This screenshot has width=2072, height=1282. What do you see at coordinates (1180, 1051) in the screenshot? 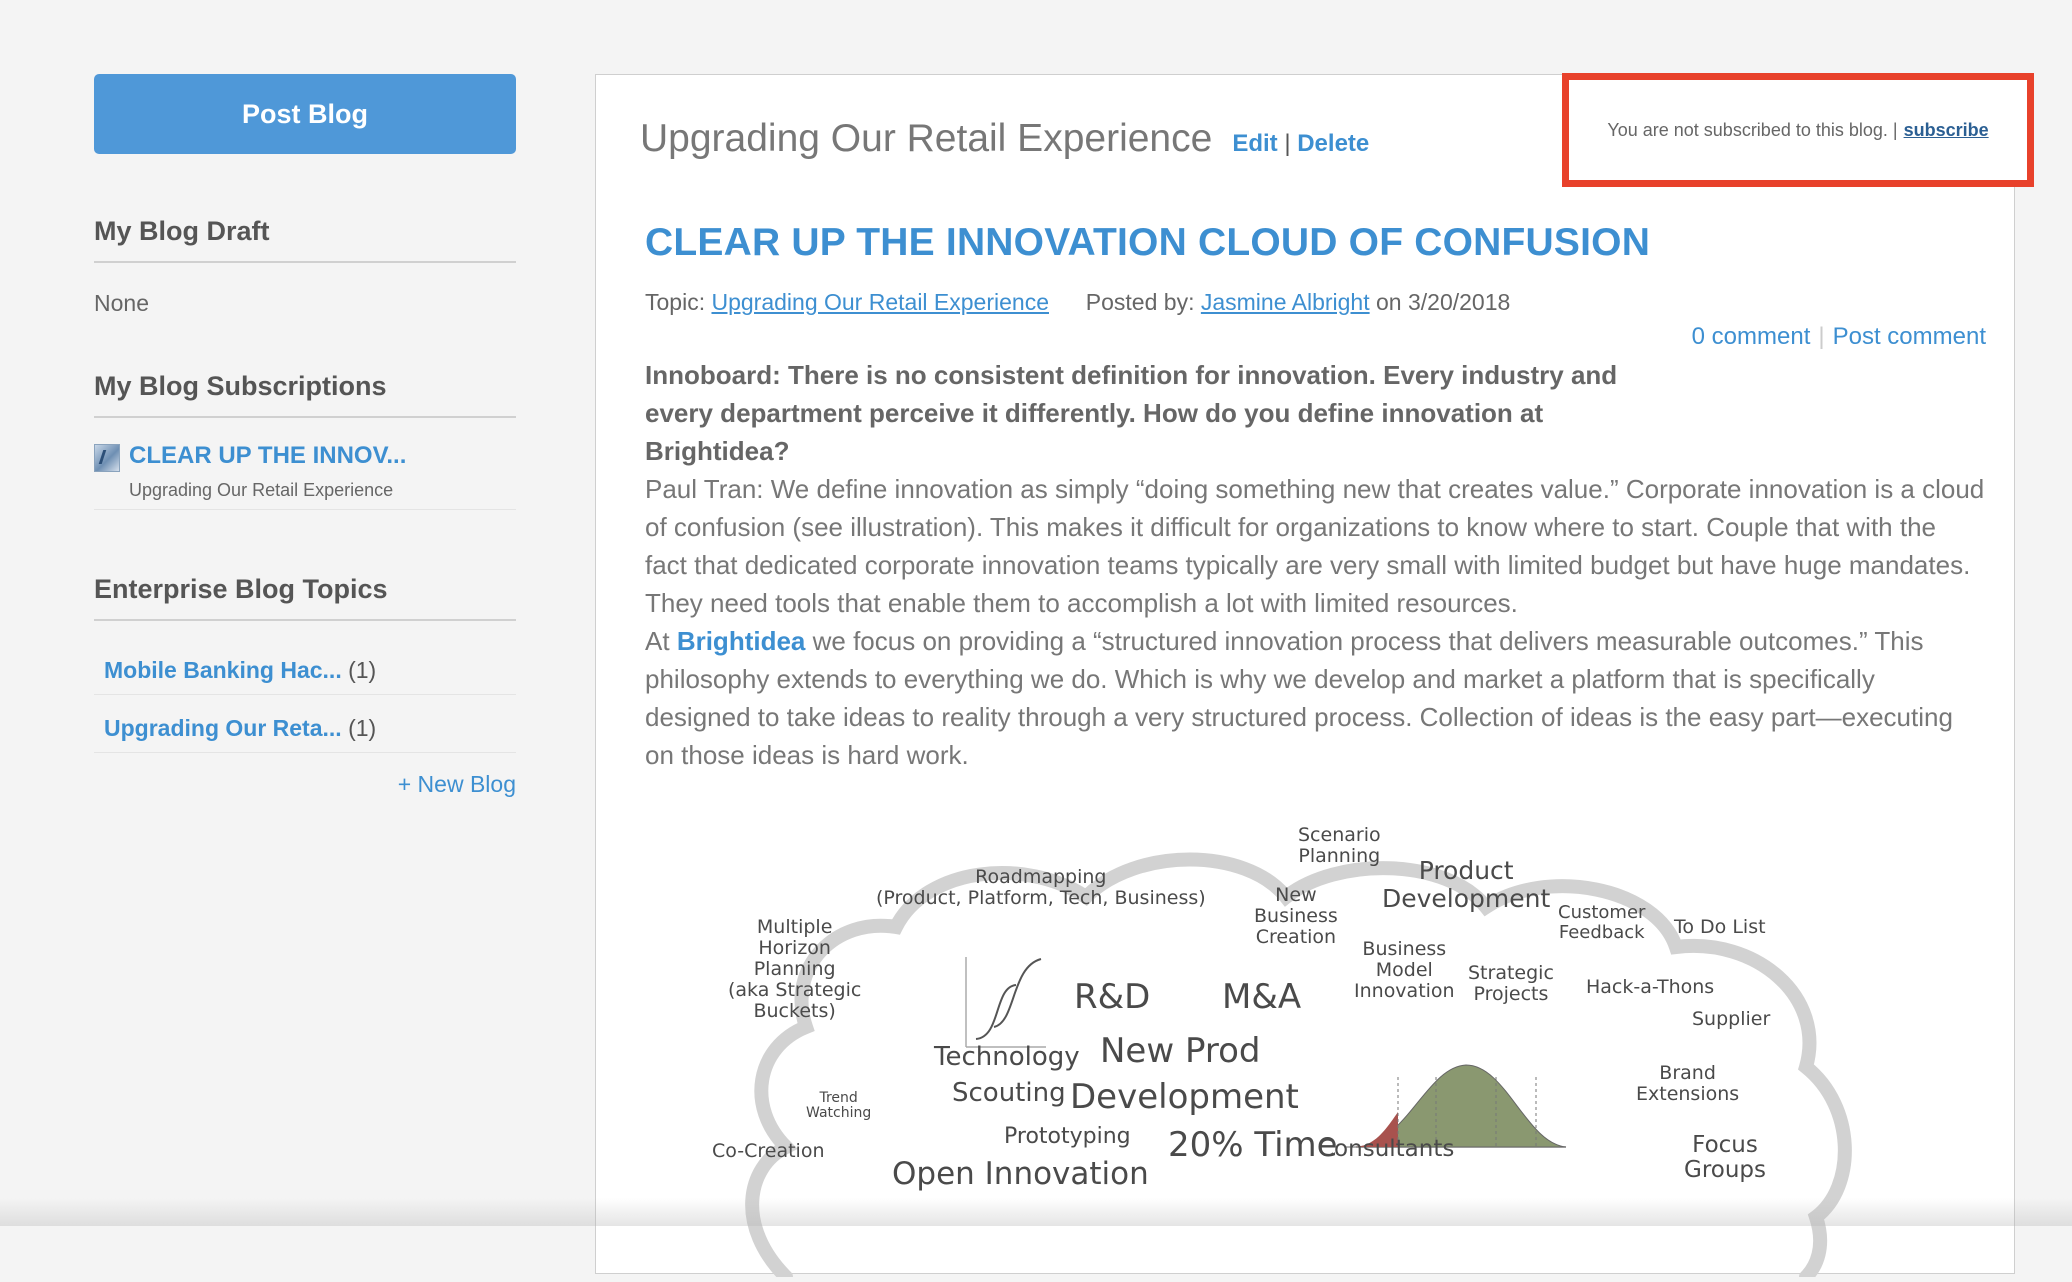
I see `word-new-prod: New Prod` at bounding box center [1180, 1051].